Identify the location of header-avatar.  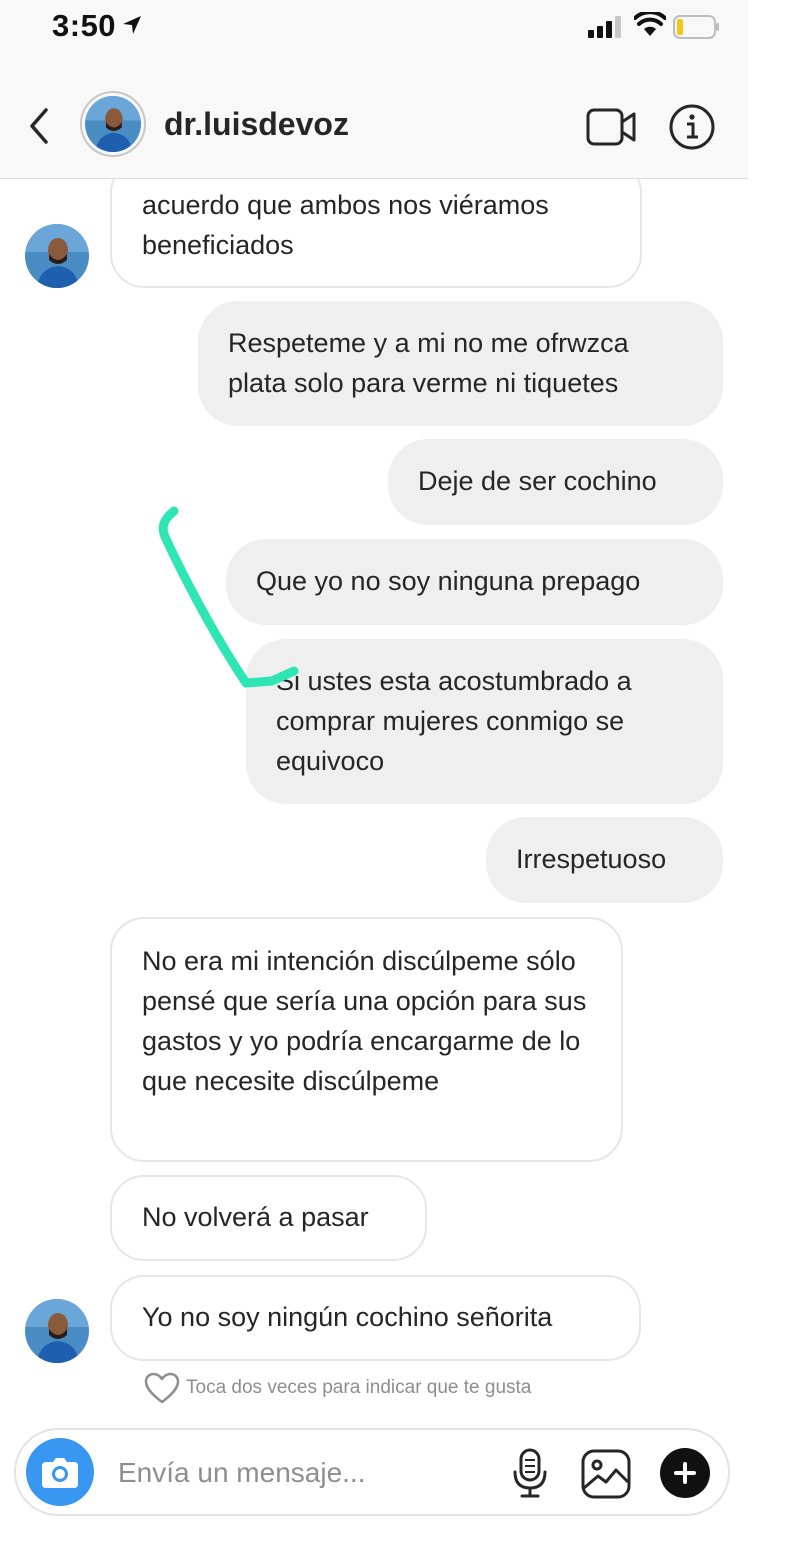
(113, 124).